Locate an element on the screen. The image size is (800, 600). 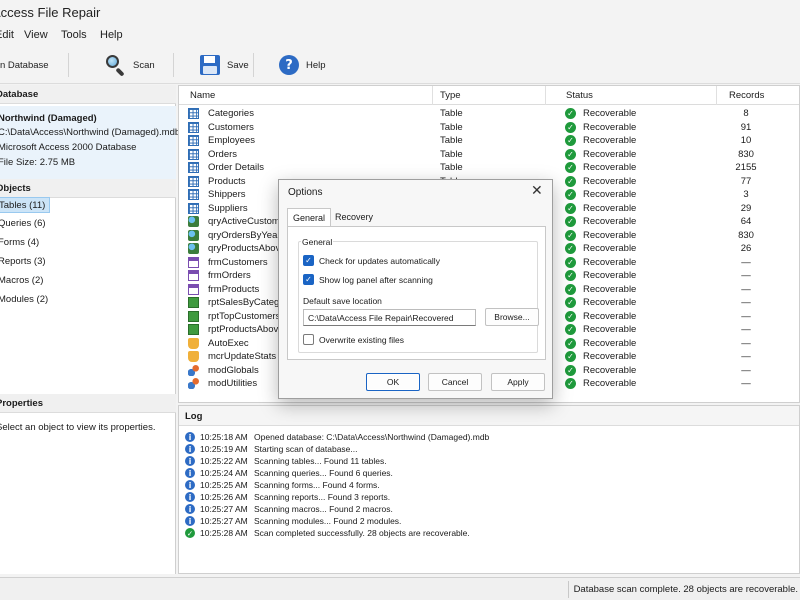
save-button: Save is located at coordinates (224, 65).